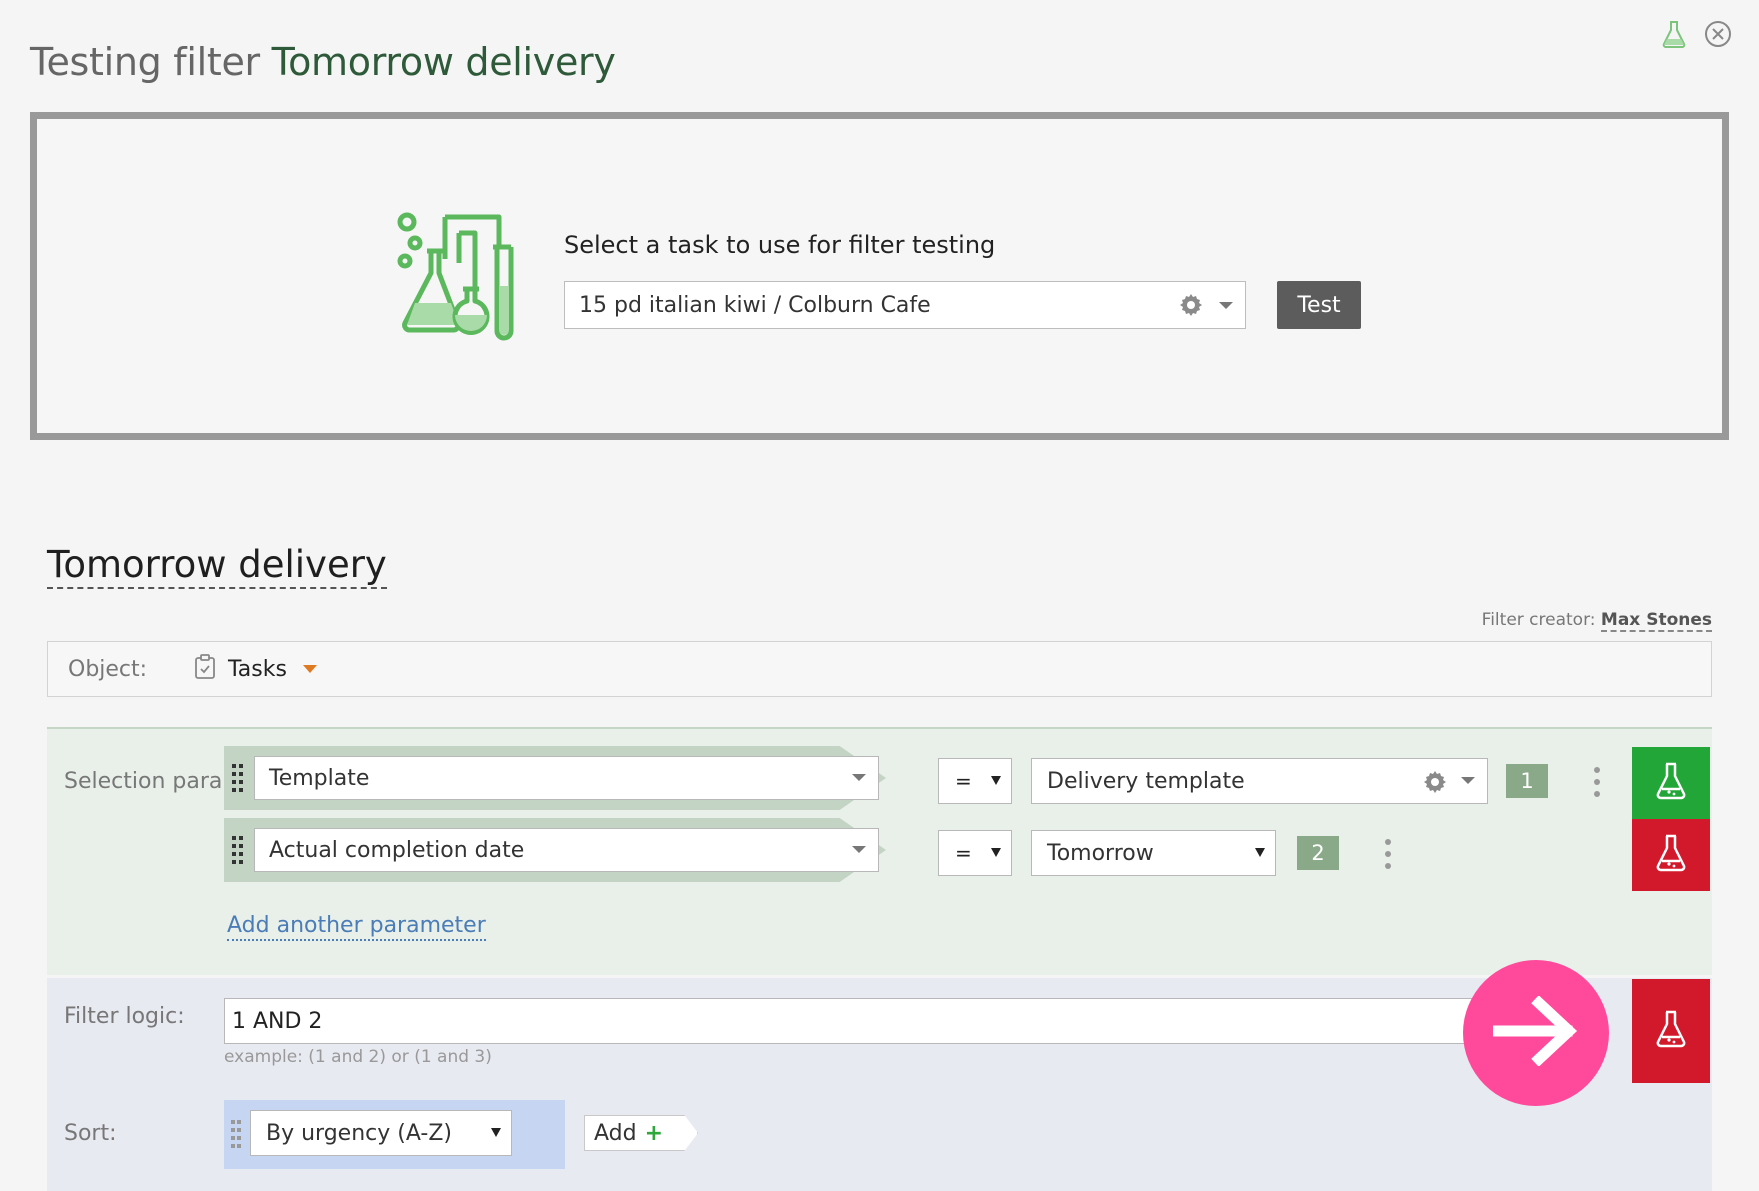 This screenshot has width=1759, height=1191. What do you see at coordinates (641, 1133) in the screenshot?
I see `add-sort-button: Add +` at bounding box center [641, 1133].